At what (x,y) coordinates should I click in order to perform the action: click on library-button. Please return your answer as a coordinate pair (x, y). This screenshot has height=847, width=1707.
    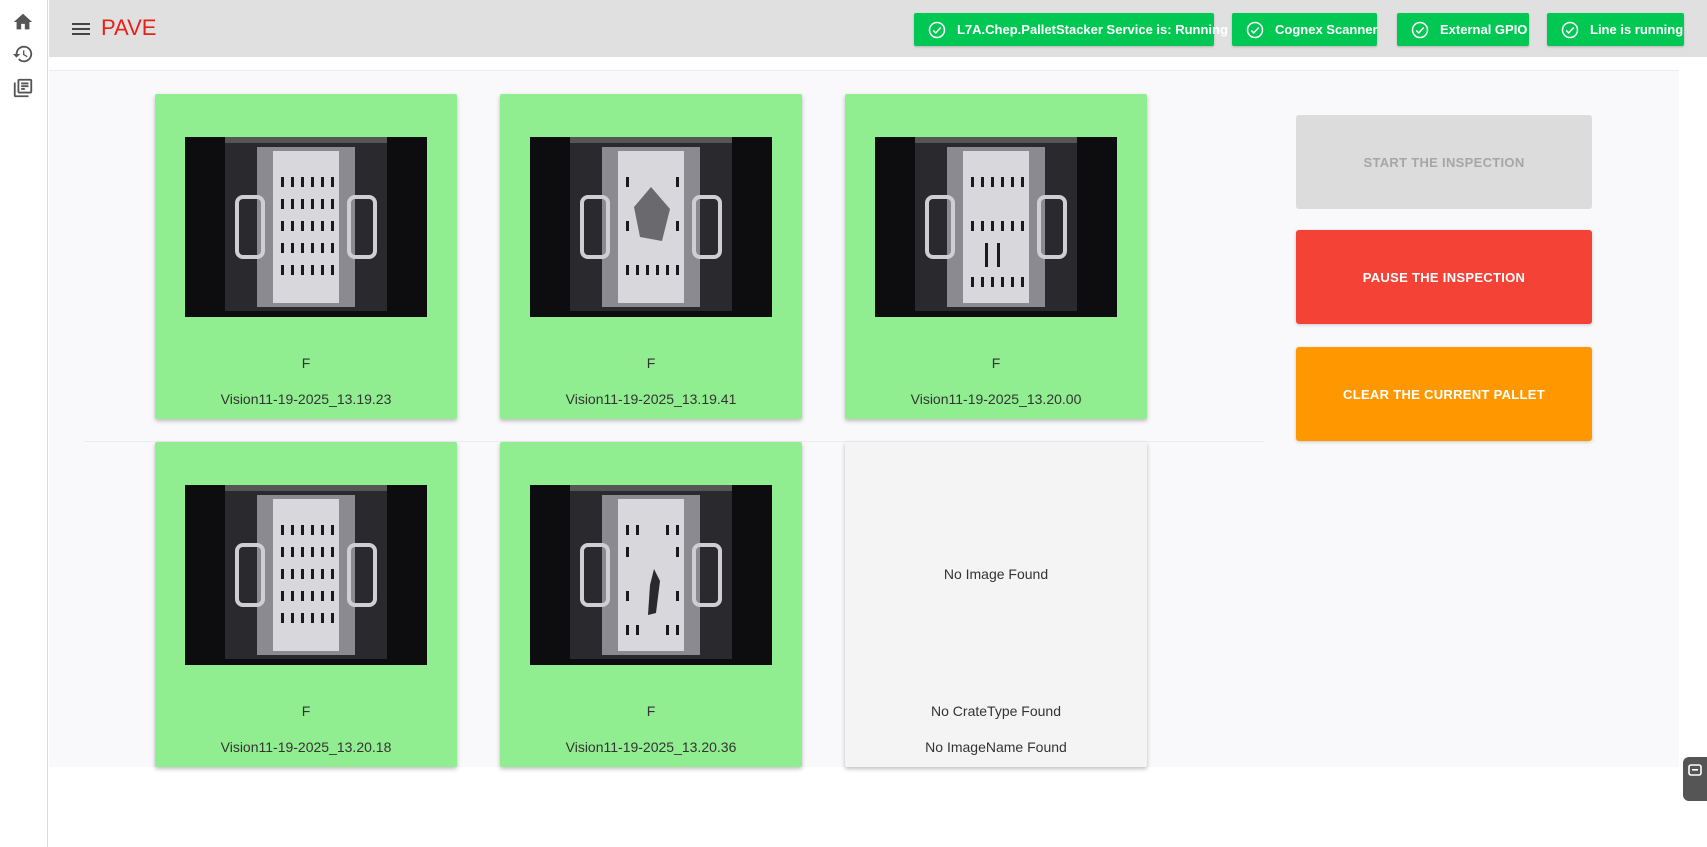
    Looking at the image, I should click on (23, 88).